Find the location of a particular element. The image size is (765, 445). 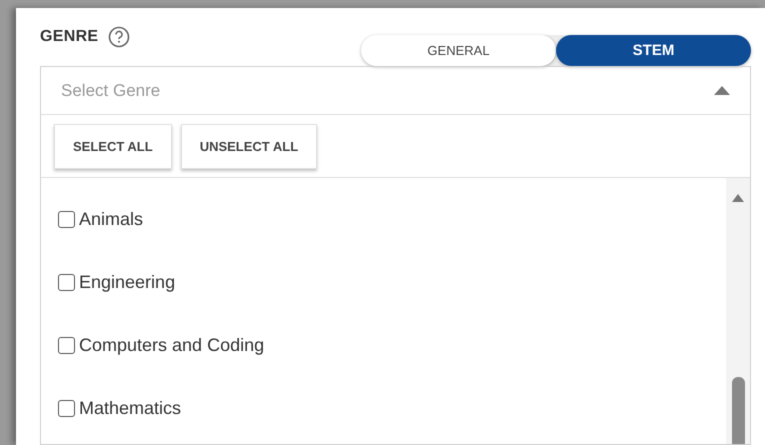

select-button: SELECT ALL is located at coordinates (113, 146).